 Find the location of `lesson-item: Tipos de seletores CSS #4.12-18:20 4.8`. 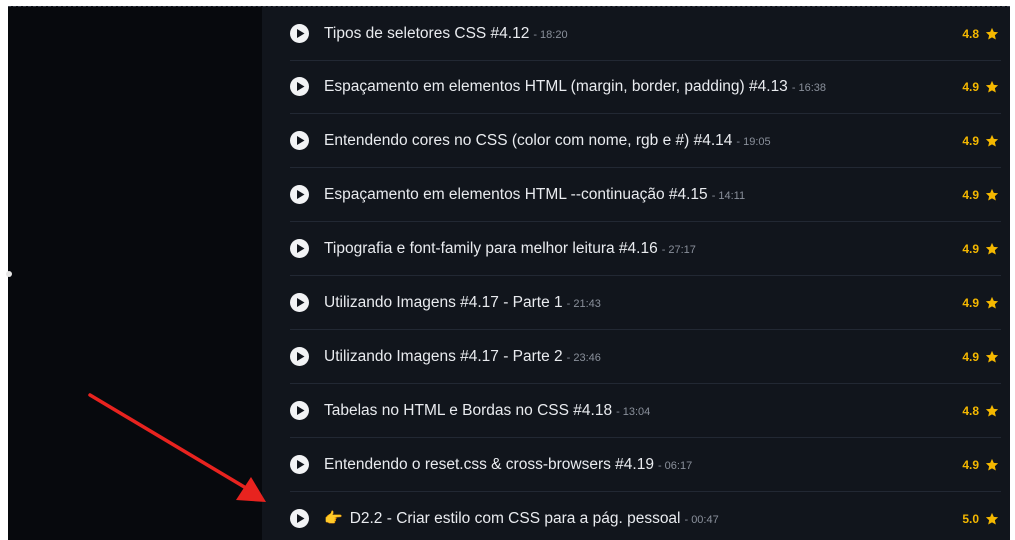

lesson-item: Tipos de seletores CSS #4.12-18:20 4.8 is located at coordinates (645, 34).